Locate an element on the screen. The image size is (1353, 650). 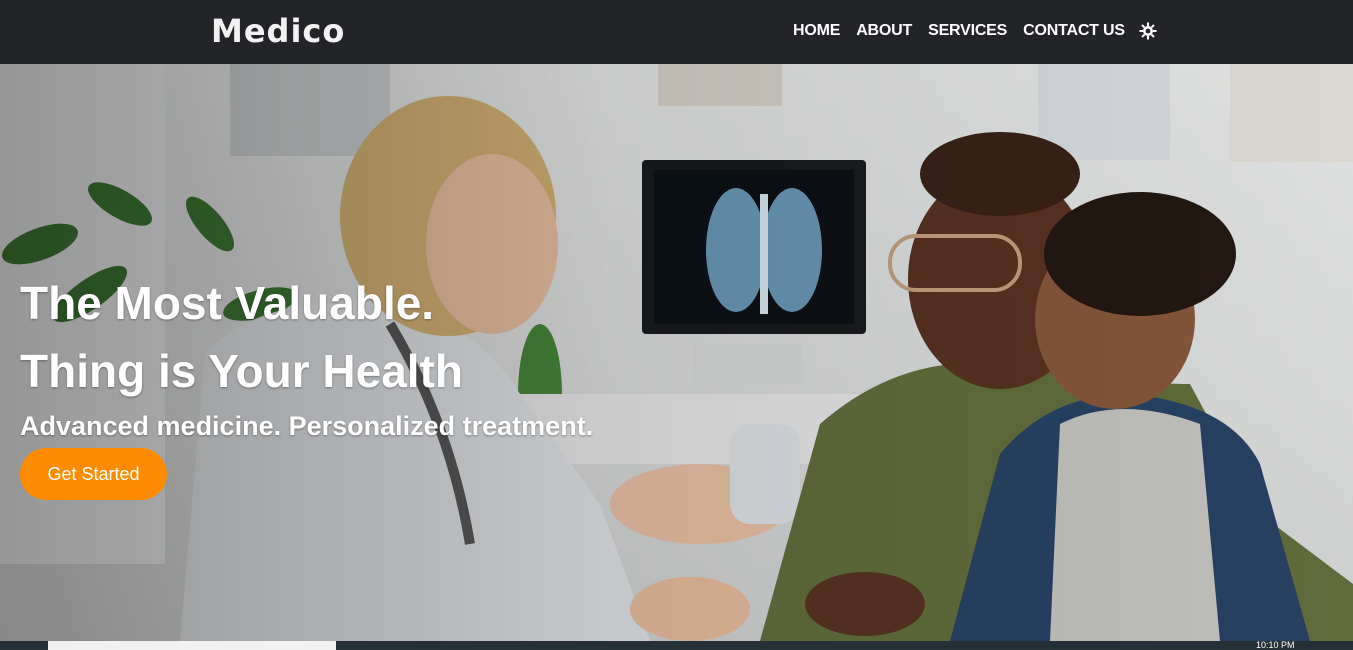
theme-toggle-sun-icon is located at coordinates (1148, 31).